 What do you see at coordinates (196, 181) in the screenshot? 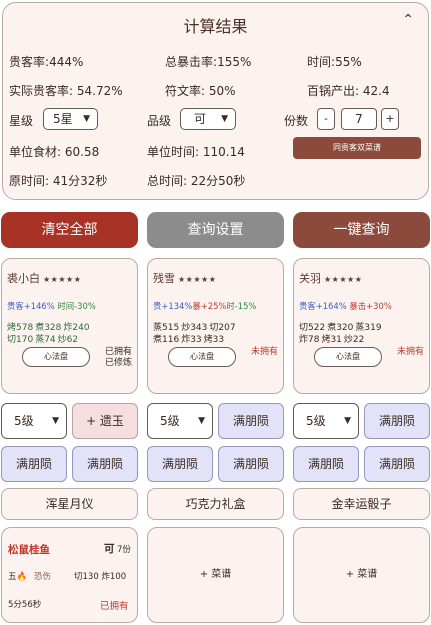
I see `total-time: 总时间: 22分50秒` at bounding box center [196, 181].